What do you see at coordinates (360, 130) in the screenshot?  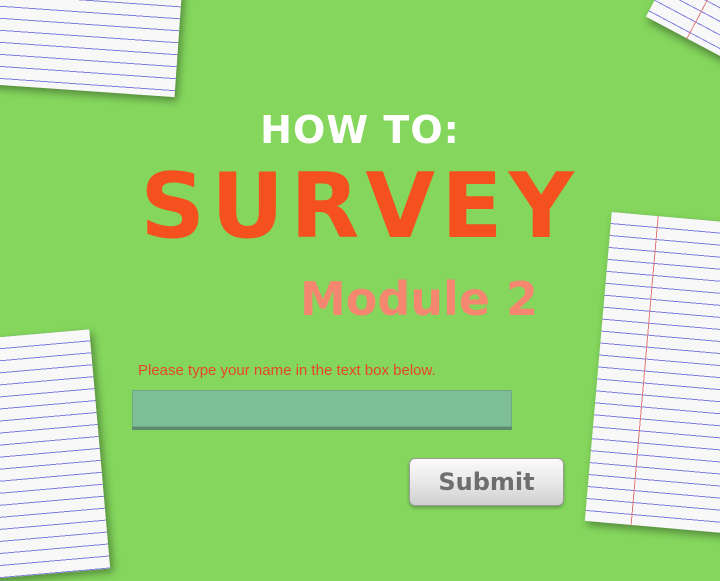 I see `heading-how-to: HOW TO:` at bounding box center [360, 130].